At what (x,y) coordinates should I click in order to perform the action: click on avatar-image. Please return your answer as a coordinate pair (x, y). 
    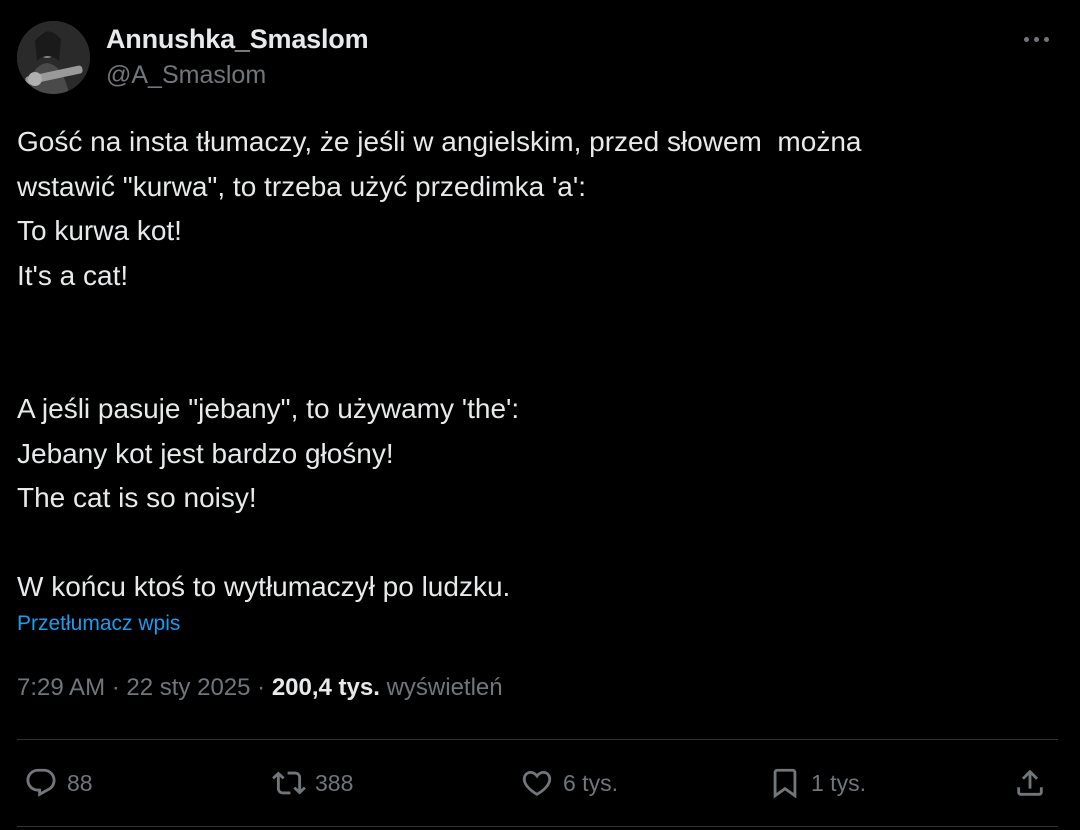
    Looking at the image, I should click on (53, 57).